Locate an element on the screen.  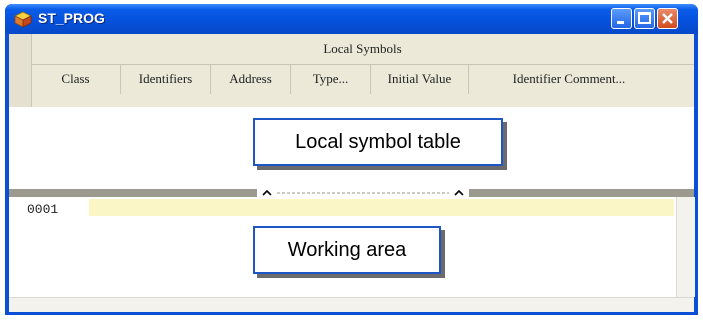
column-header-address: Address is located at coordinates (251, 79).